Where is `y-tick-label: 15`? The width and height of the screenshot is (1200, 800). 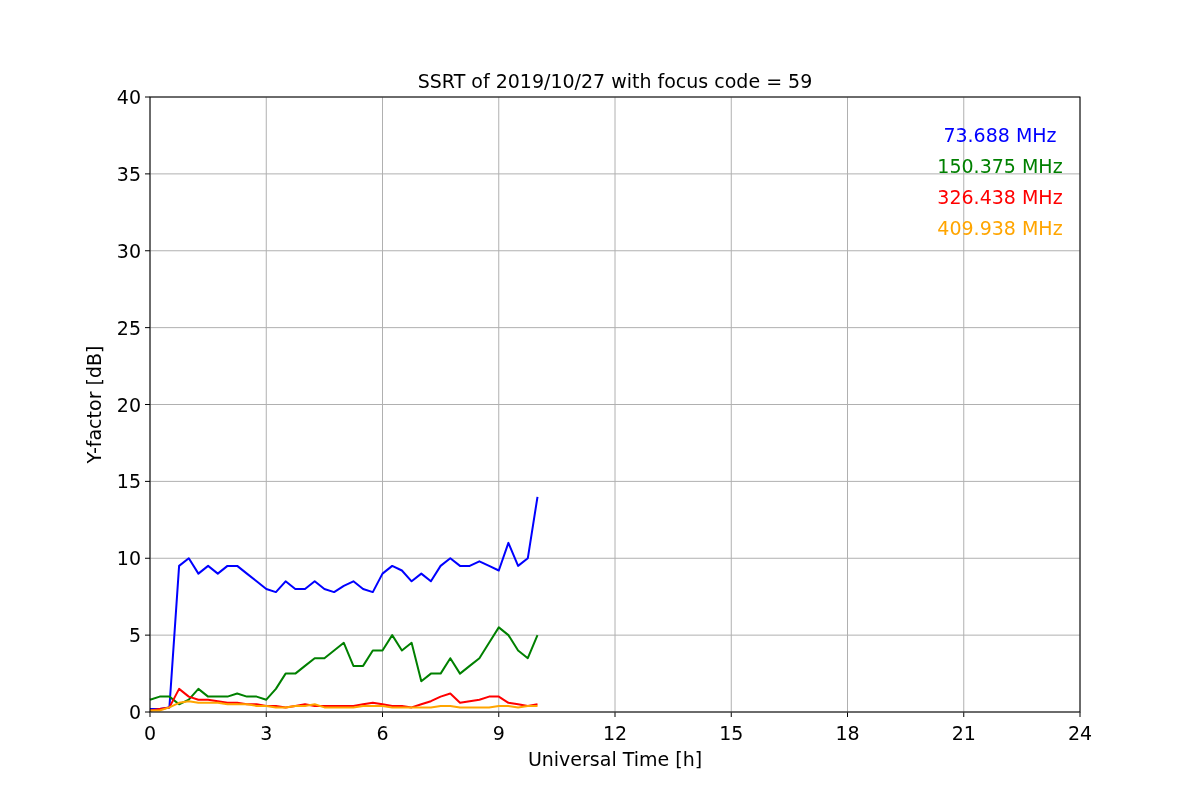 y-tick-label: 15 is located at coordinates (128, 481).